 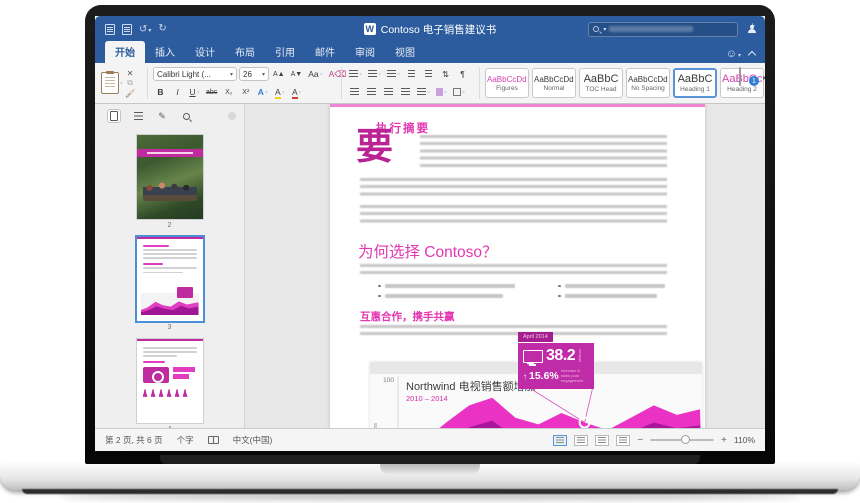 What do you see at coordinates (601, 83) in the screenshot?
I see `style-card-toc-head: AaBbC TOC Head` at bounding box center [601, 83].